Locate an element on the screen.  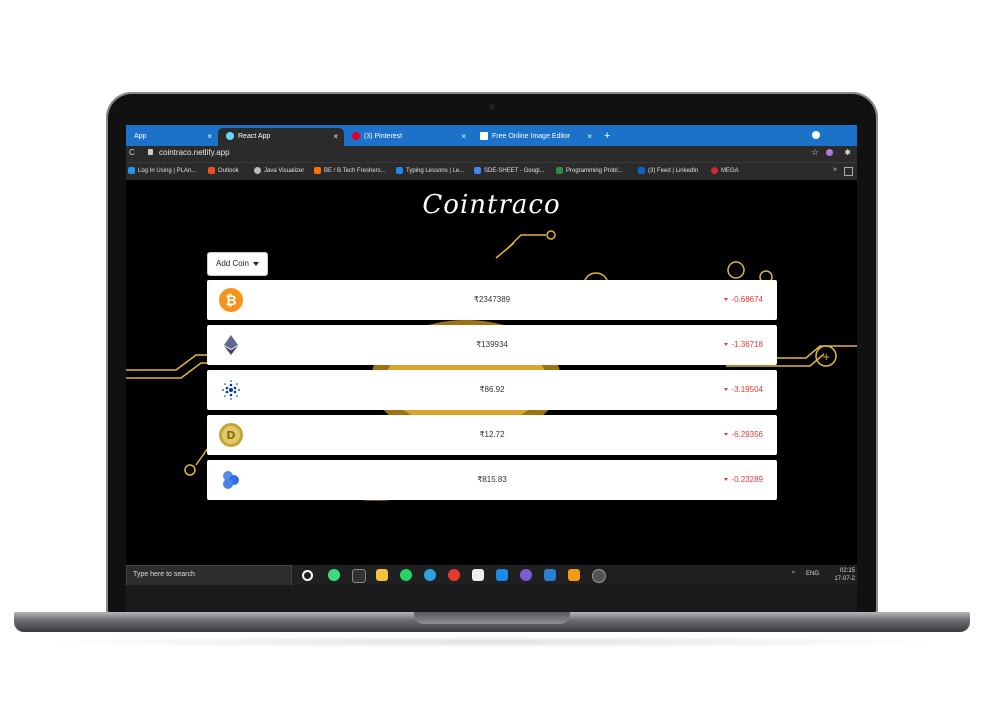
bookmark-item: (3) Feed | LinkedIn is located at coordinates (668, 170).